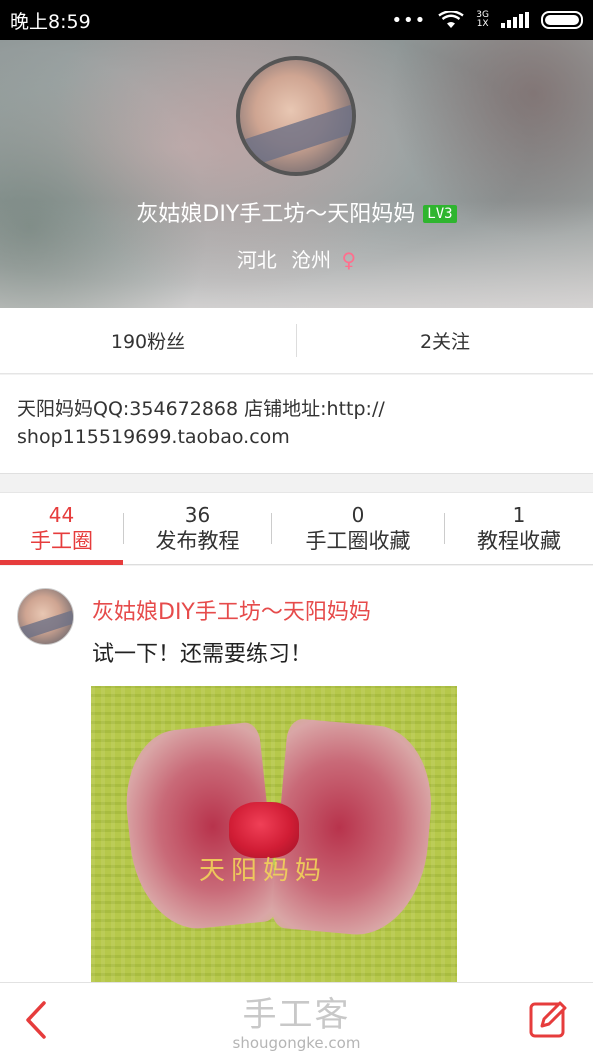 The image size is (593, 1054). Describe the element at coordinates (358, 514) in the screenshot. I see `tab-count: 0` at that location.